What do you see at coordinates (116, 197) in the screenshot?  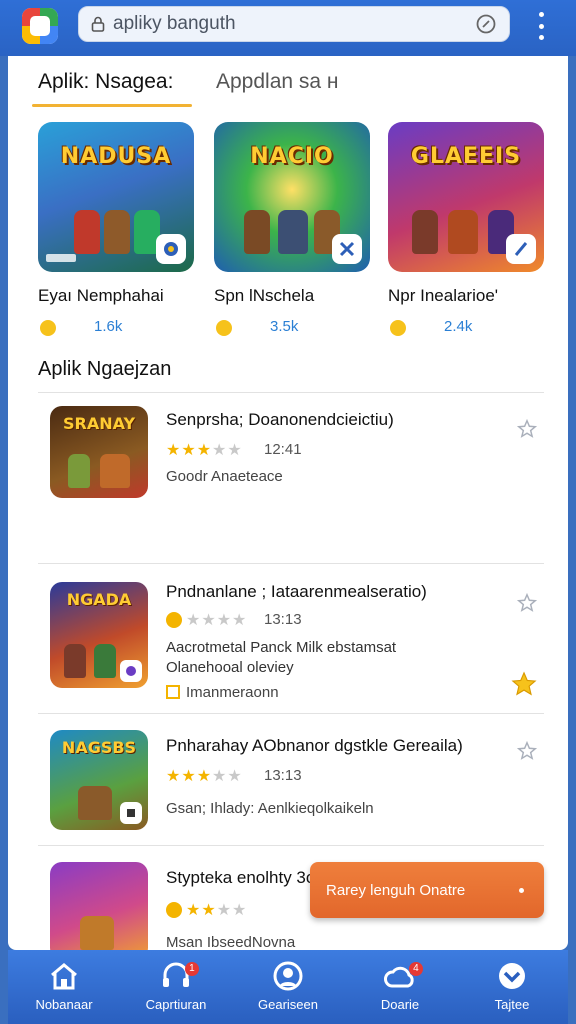 I see `app-thumbnail: NADUSA` at bounding box center [116, 197].